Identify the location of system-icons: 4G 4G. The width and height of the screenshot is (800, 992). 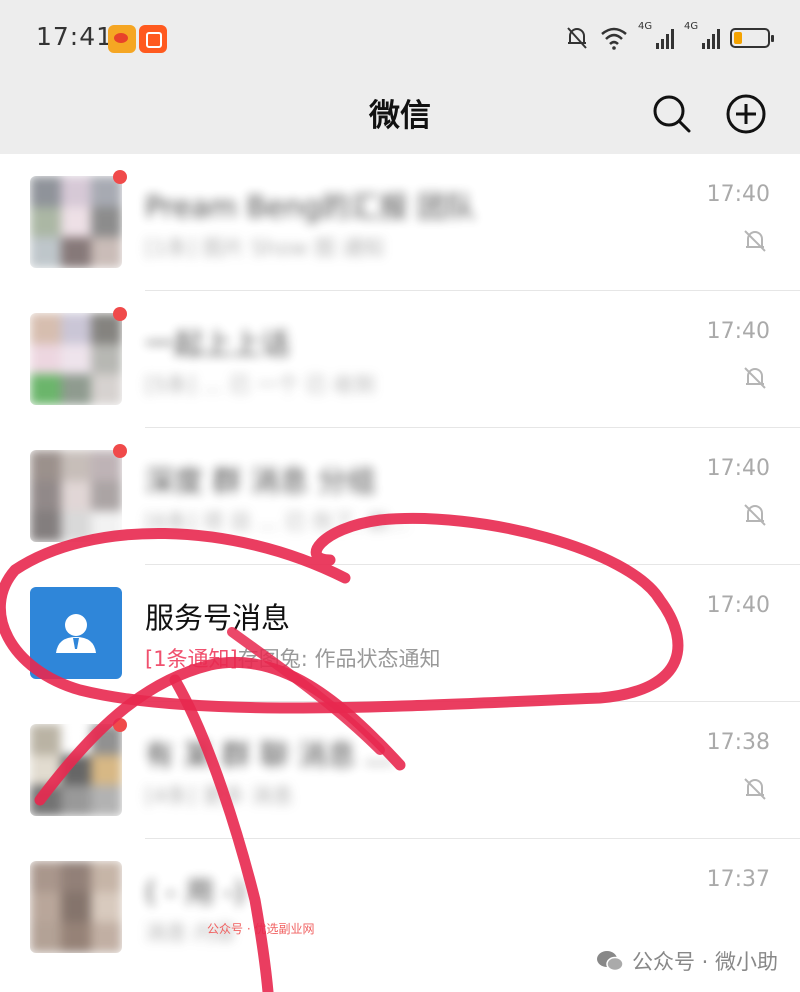
(669, 37).